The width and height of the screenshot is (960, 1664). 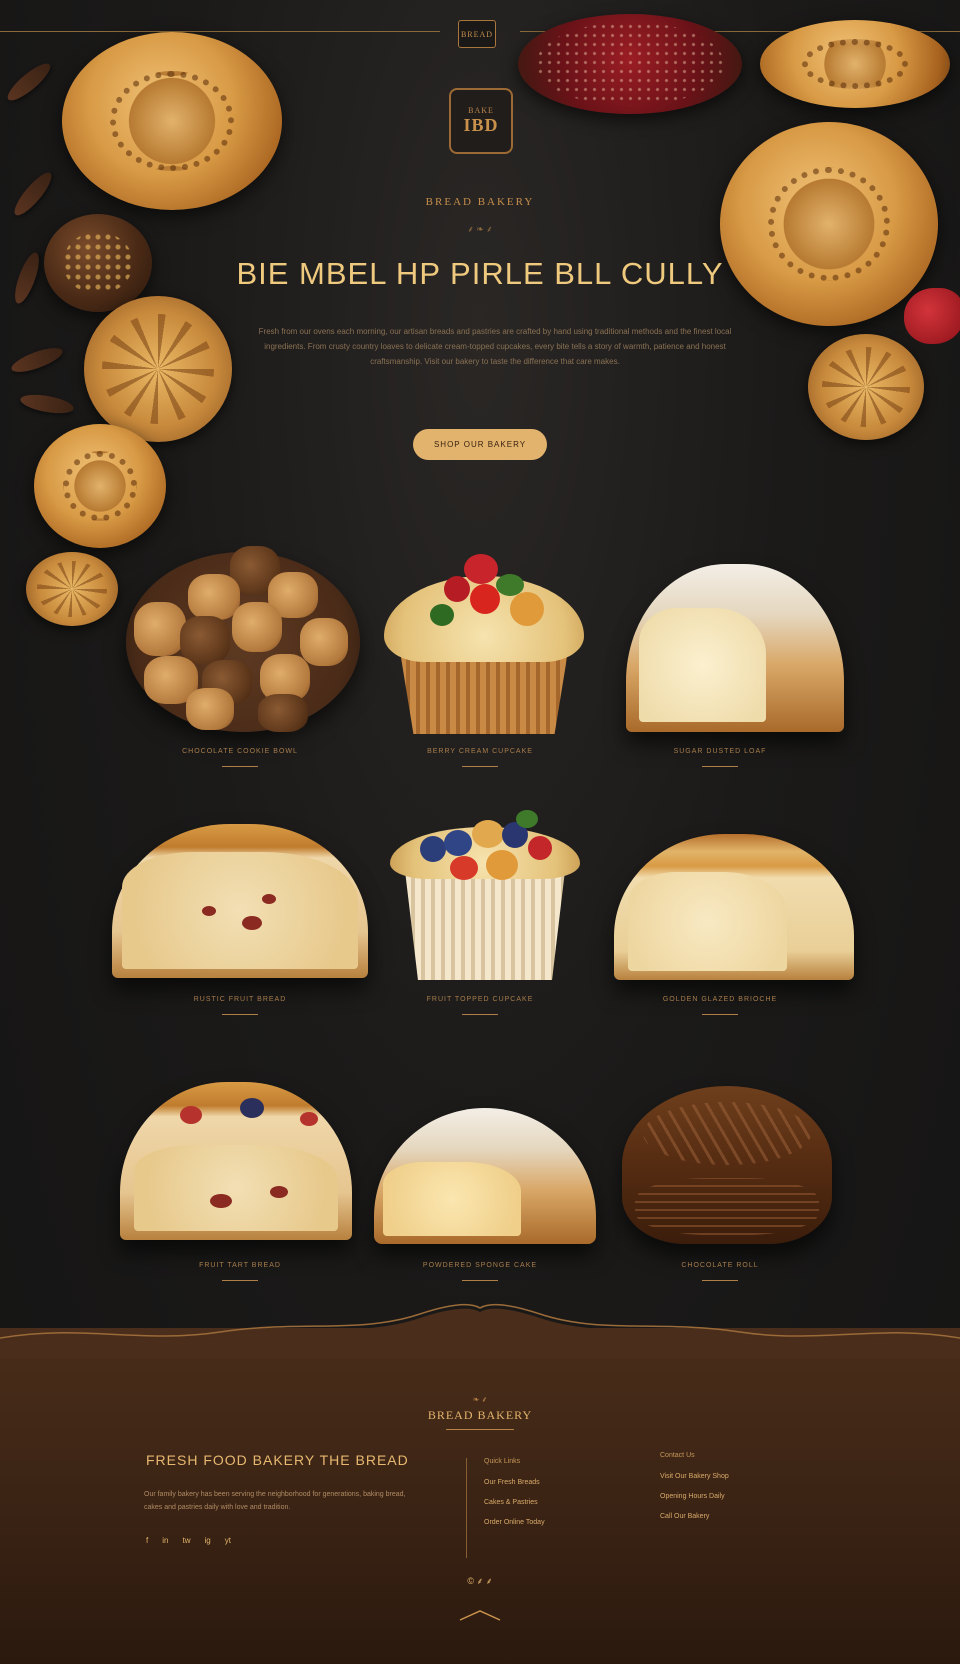 What do you see at coordinates (480, 1330) in the screenshot?
I see `footer-scroll-ornament` at bounding box center [480, 1330].